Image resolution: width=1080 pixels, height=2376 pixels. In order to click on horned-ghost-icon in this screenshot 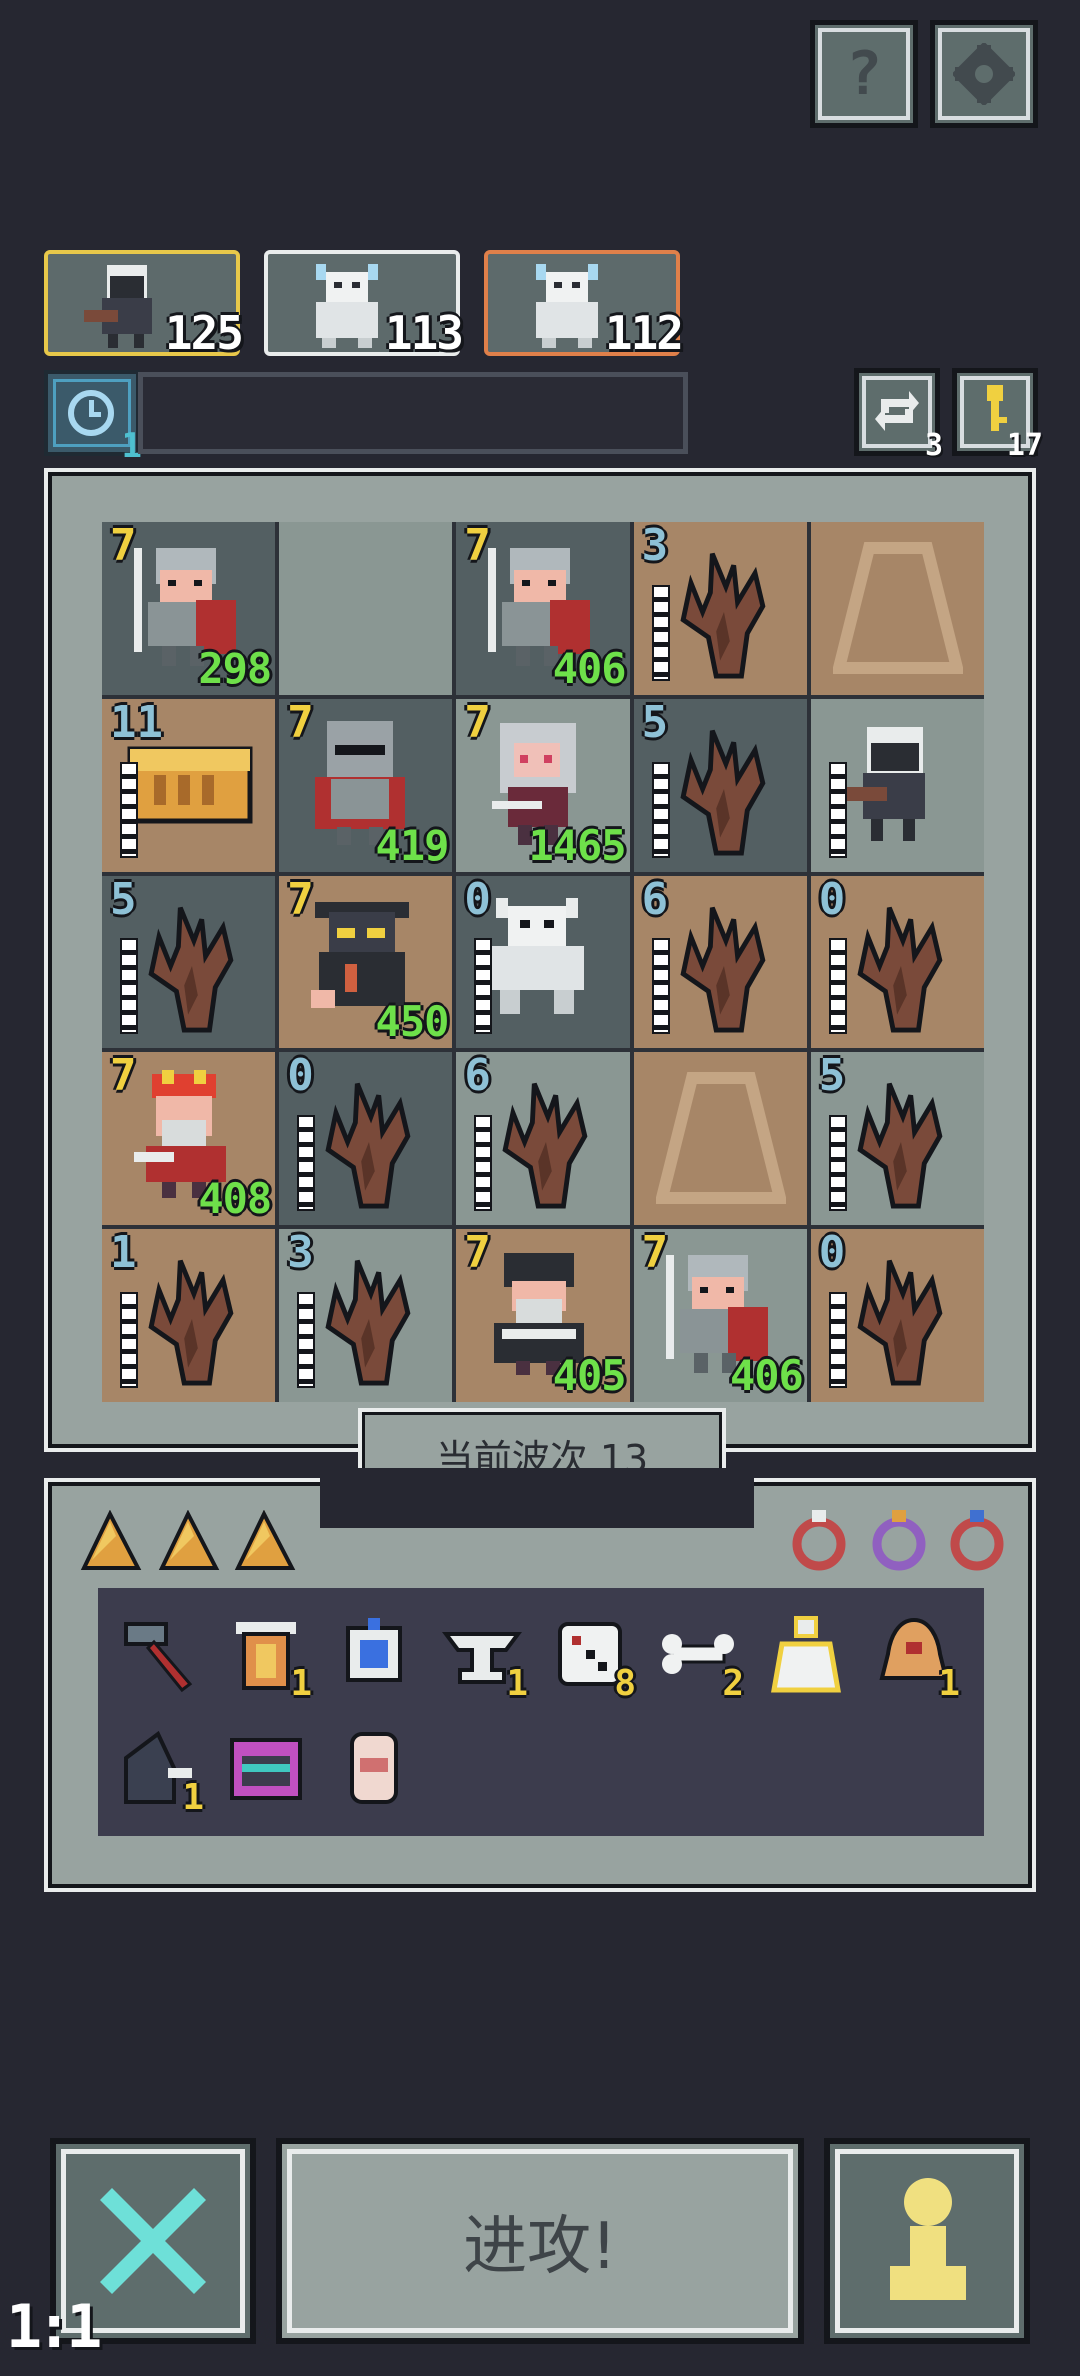, I will do `click(537, 955)`.